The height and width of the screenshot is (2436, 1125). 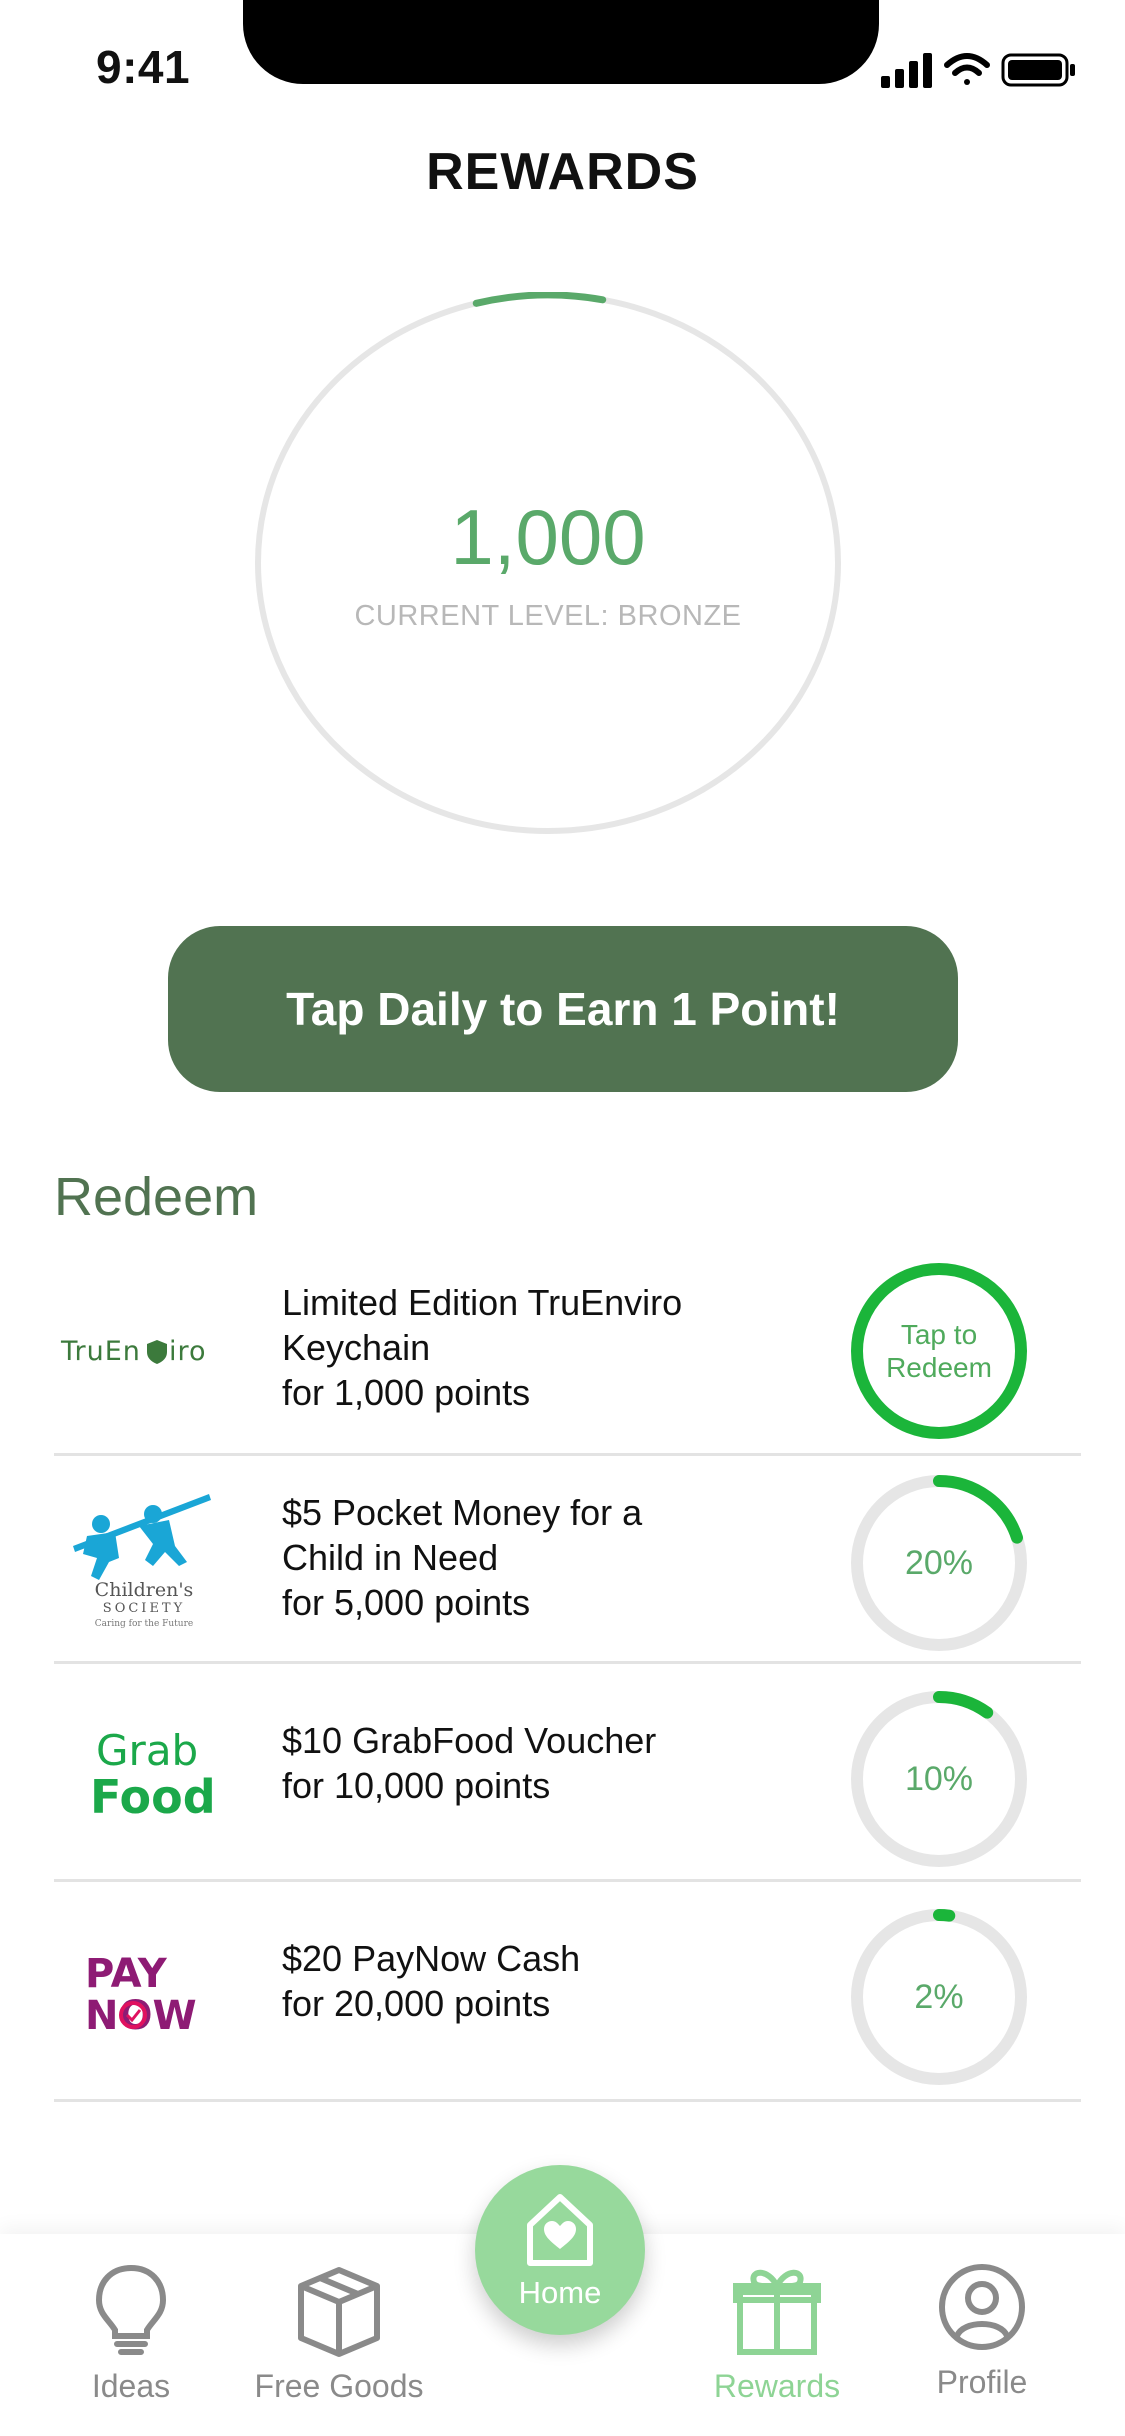 What do you see at coordinates (562, 172) in the screenshot?
I see `page-title: REWARDS` at bounding box center [562, 172].